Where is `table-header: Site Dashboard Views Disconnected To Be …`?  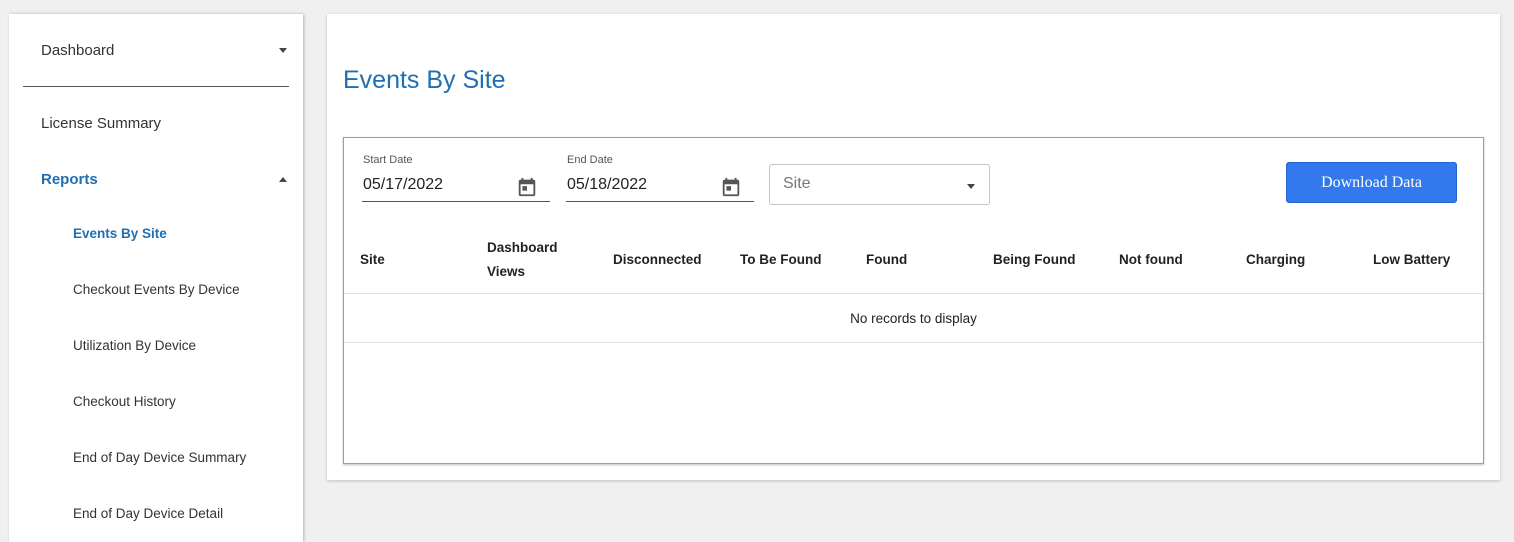
table-header: Site Dashboard Views Disconnected To Be … is located at coordinates (913, 260).